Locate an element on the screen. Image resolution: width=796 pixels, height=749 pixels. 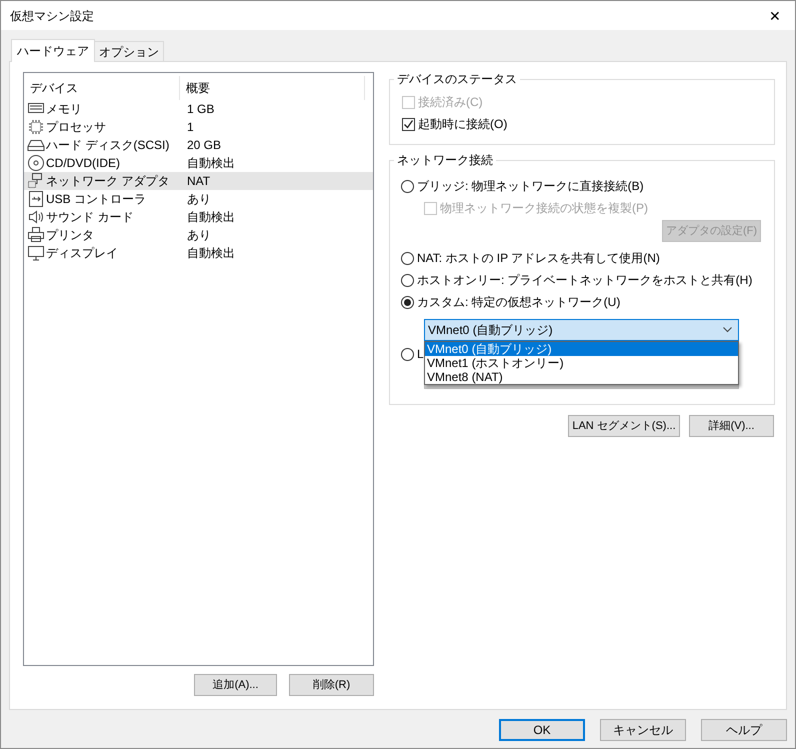
checkbox-label: 起動時に接続(O) is located at coordinates (463, 124).